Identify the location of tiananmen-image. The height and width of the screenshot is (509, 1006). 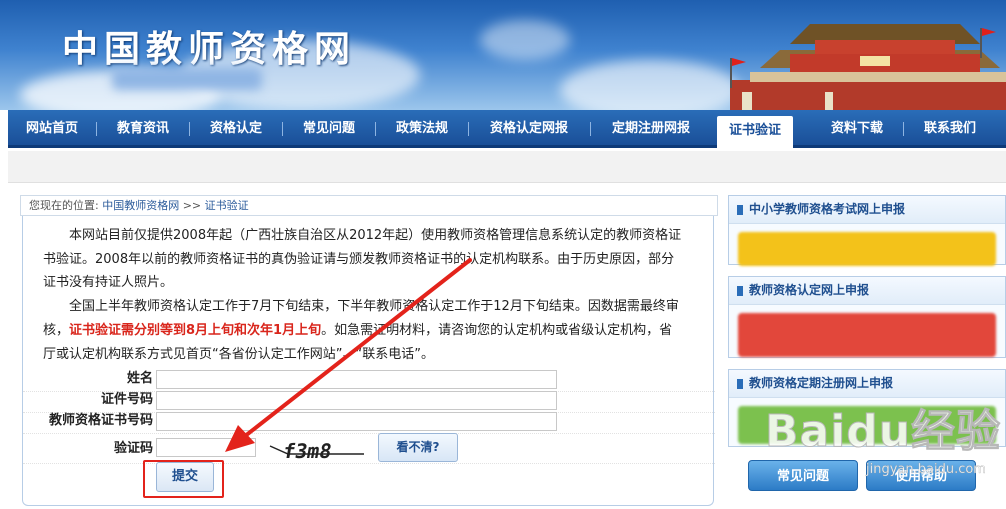
(868, 67).